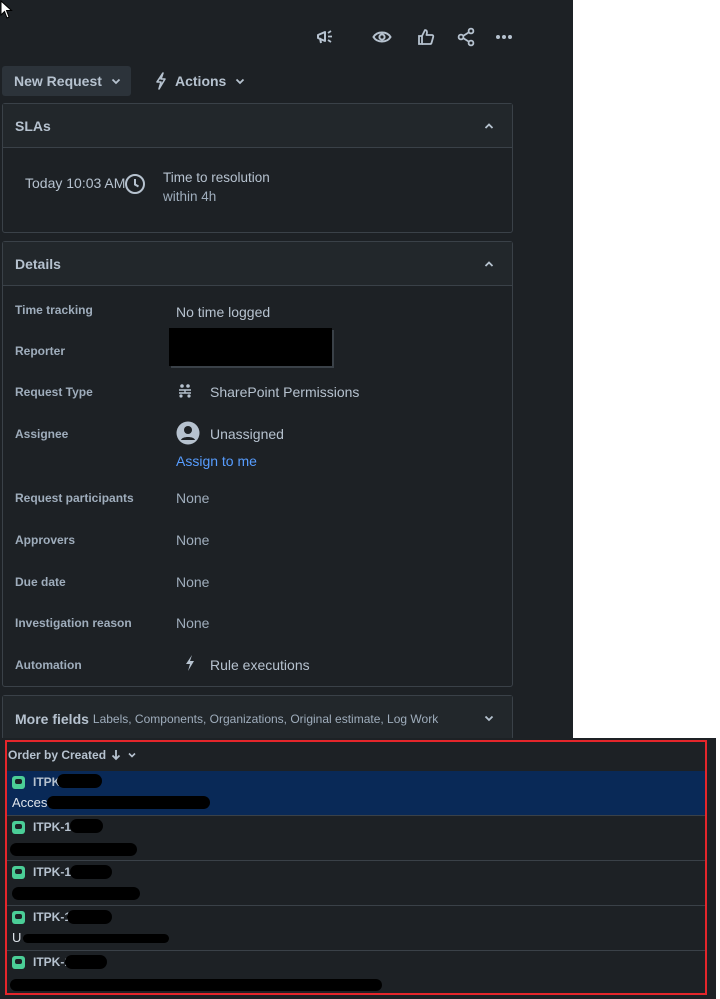 The image size is (720, 999). Describe the element at coordinates (185, 391) in the screenshot. I see `request-type-icon` at that location.